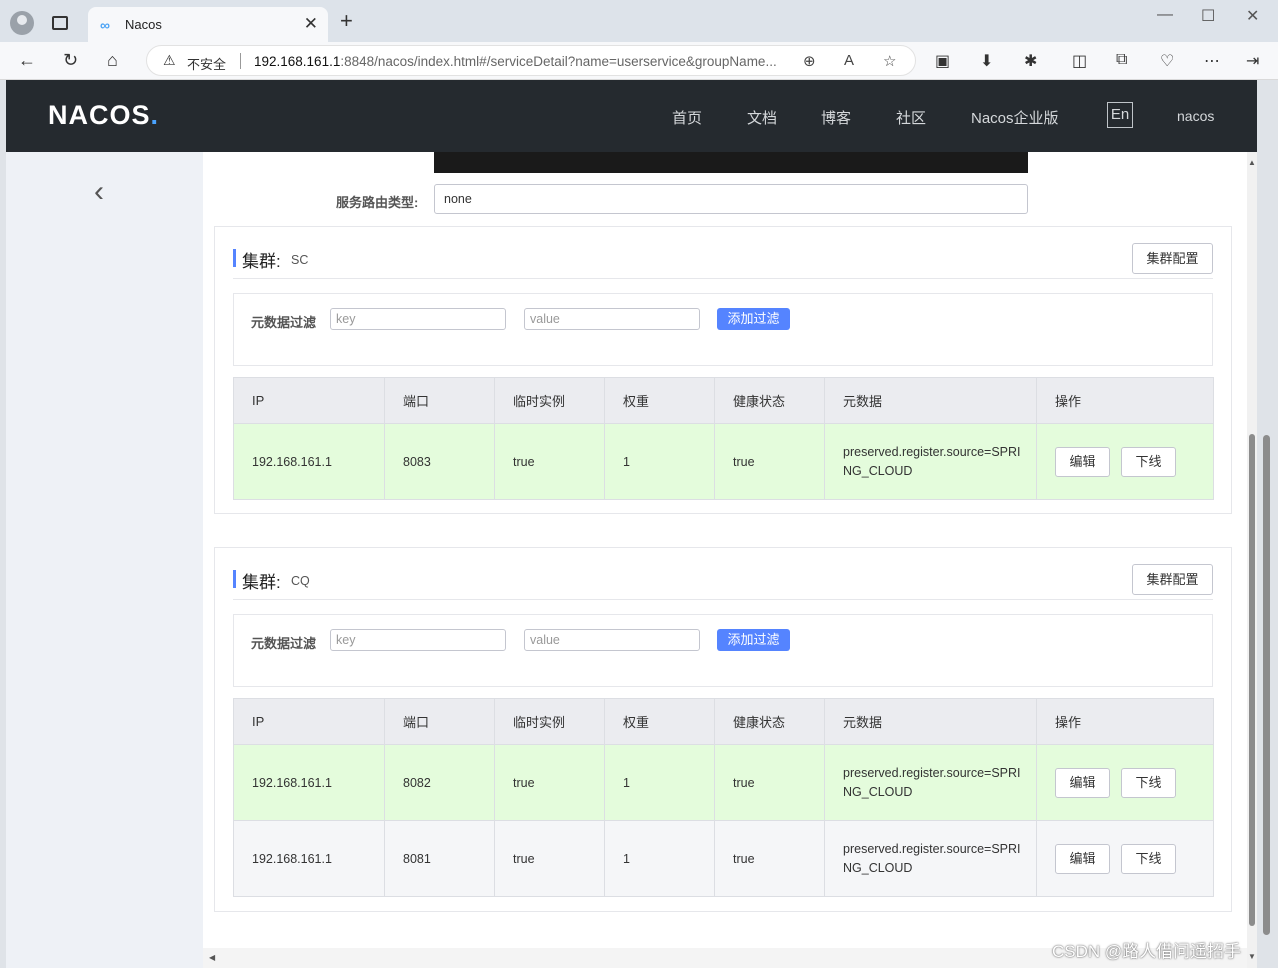 This screenshot has width=1278, height=968. I want to click on cell-port: 8081, so click(439, 858).